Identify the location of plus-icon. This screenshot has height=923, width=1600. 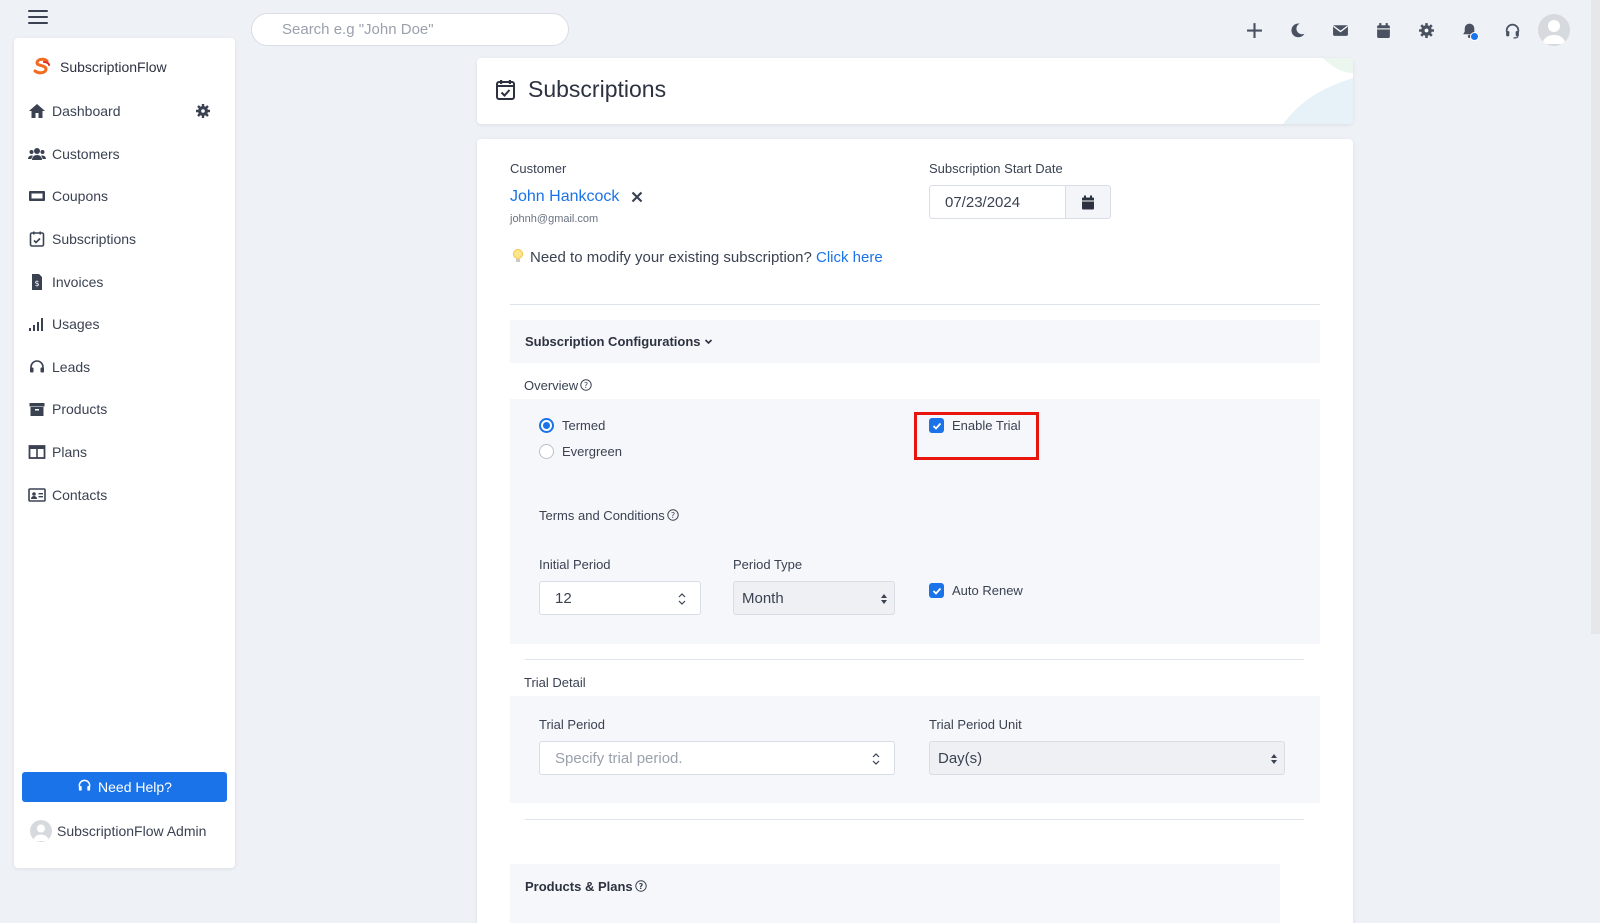
(1254, 30).